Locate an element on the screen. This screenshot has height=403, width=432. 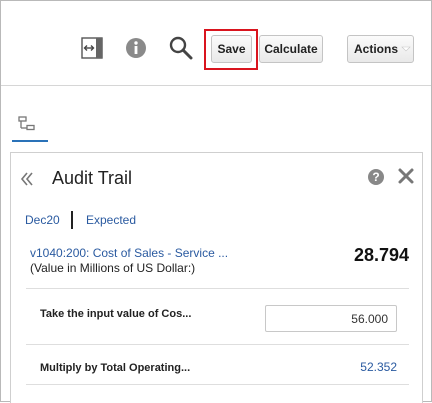
close-icon is located at coordinates (406, 176).